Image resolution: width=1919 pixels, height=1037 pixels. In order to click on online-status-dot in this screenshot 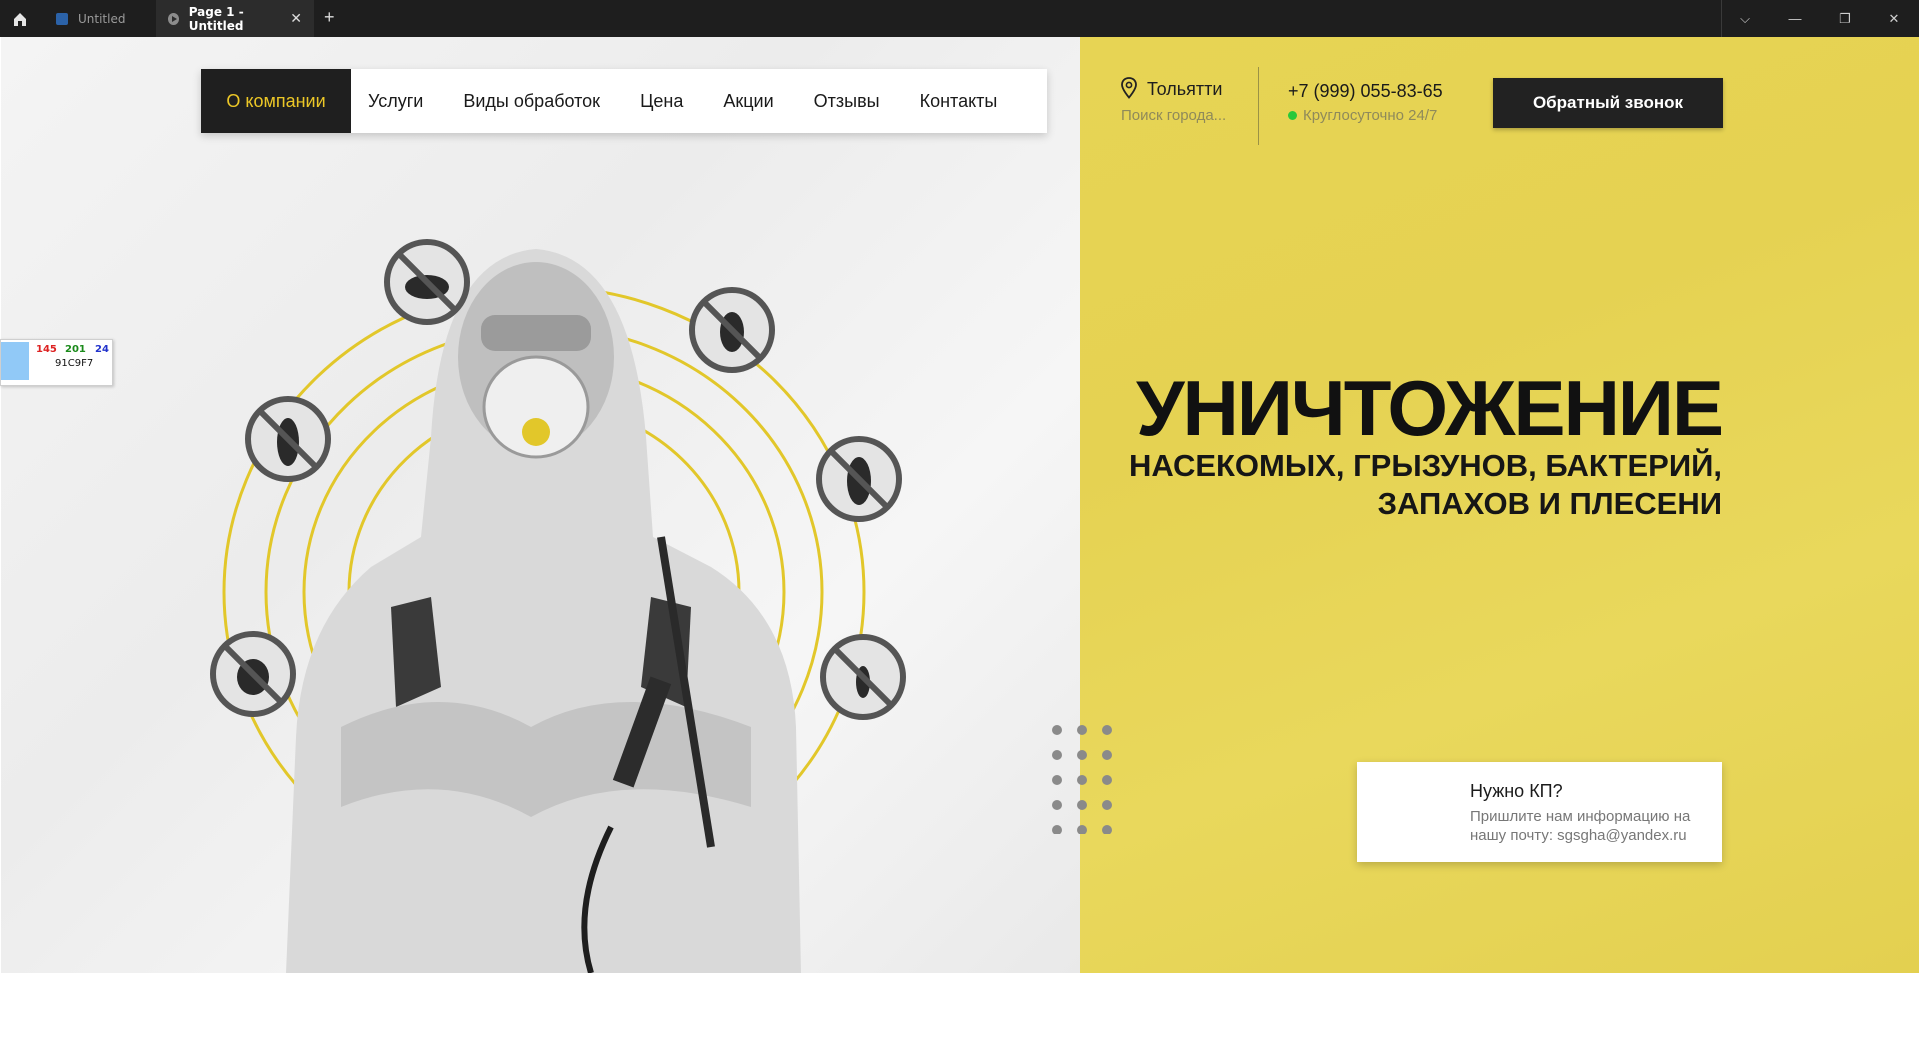, I will do `click(1292, 115)`.